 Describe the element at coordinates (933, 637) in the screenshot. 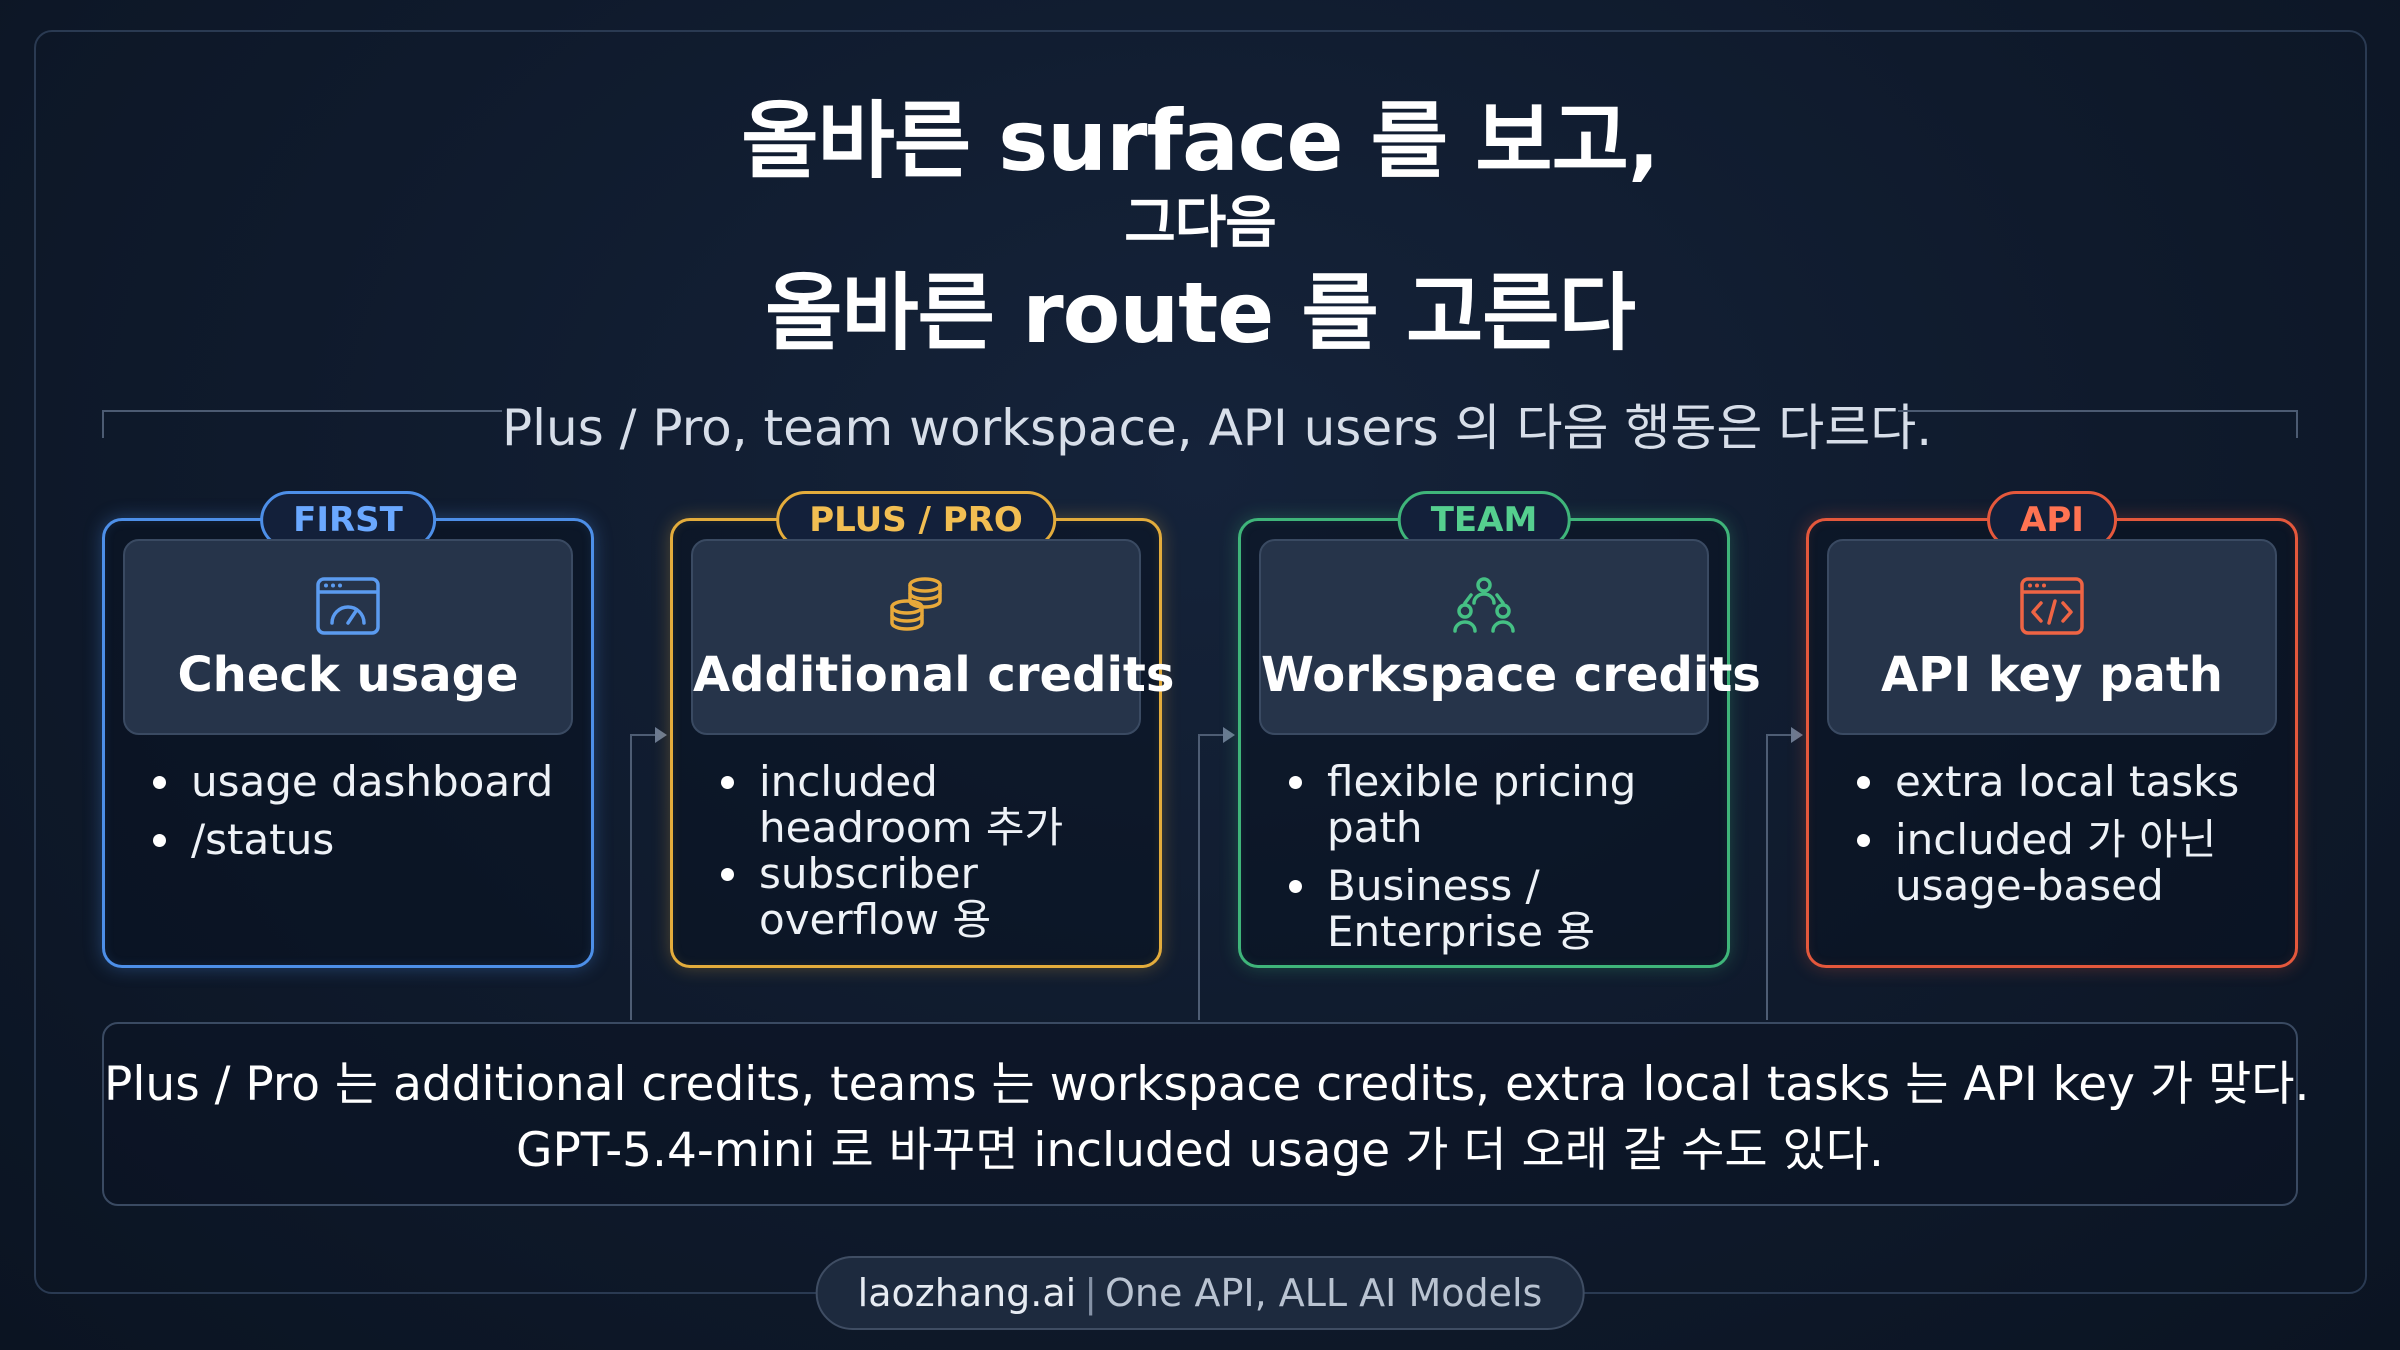

I see `card-header: Additional credits` at that location.